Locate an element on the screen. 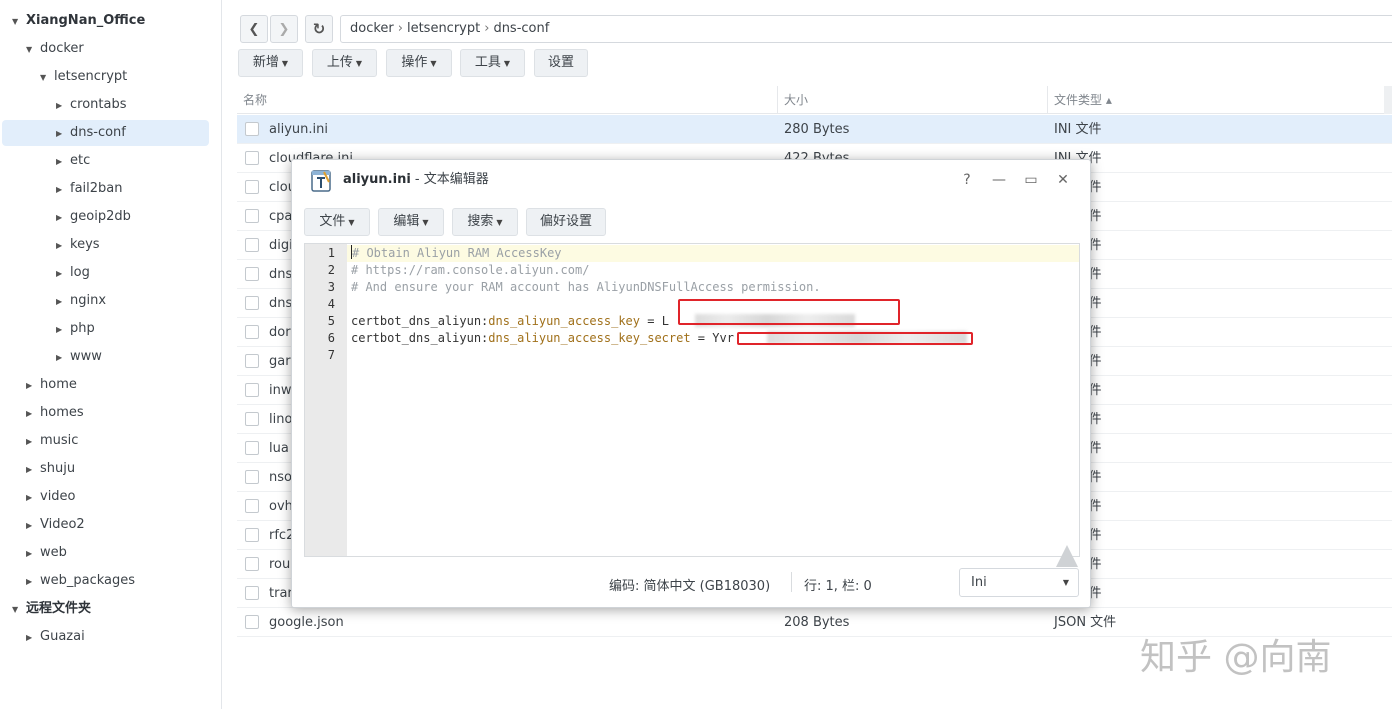  column-type: 文件类型 ▴ is located at coordinates (1215, 100).